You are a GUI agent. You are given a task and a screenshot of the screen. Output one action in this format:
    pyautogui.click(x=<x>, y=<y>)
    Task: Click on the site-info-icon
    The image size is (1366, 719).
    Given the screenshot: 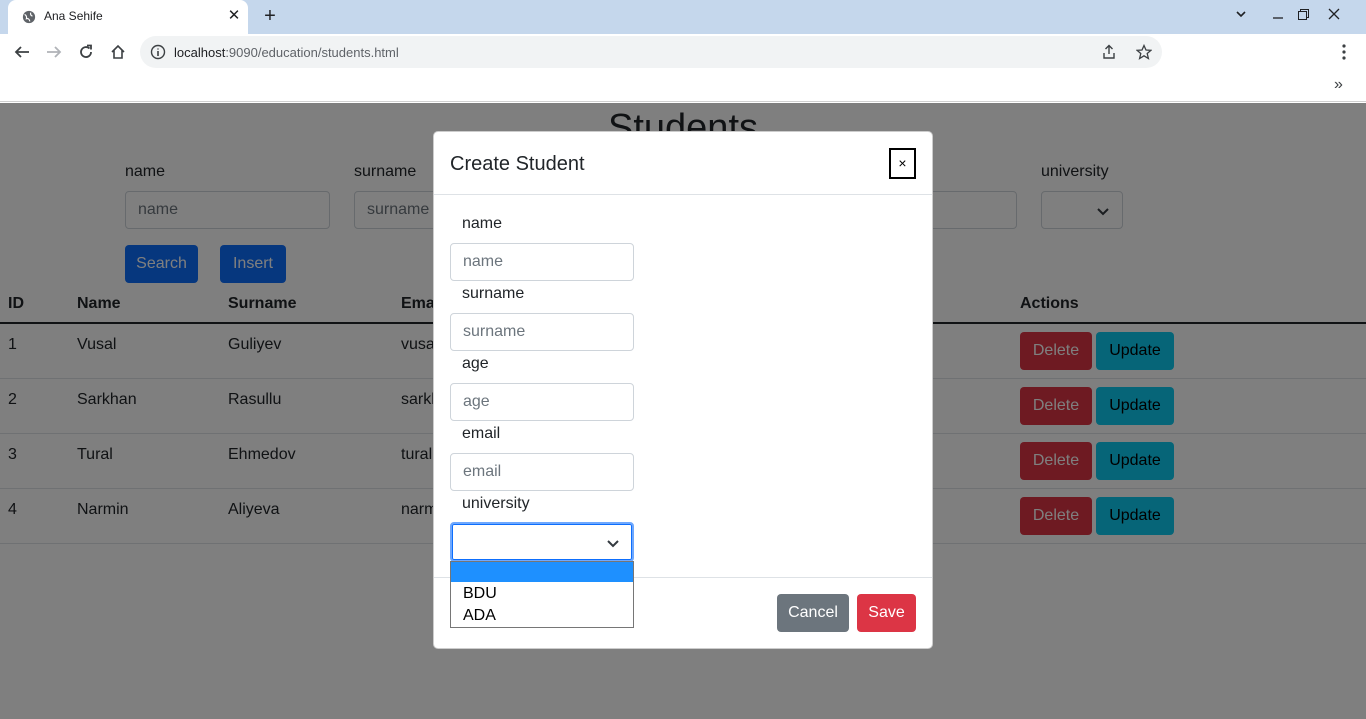 What is the action you would take?
    pyautogui.click(x=158, y=52)
    